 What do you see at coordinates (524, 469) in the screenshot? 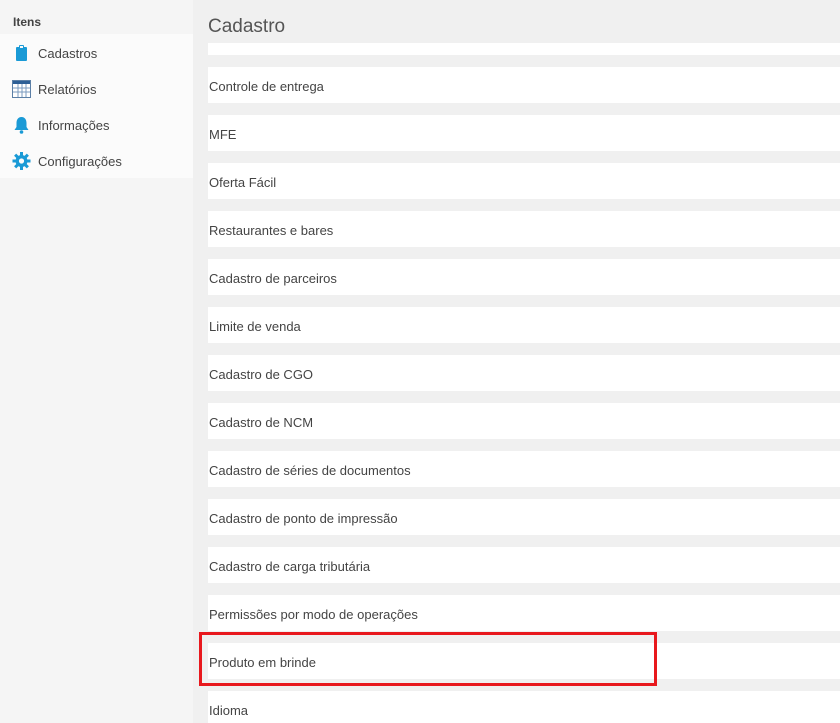
I see `list-item: Cadastro de séries de documentos` at bounding box center [524, 469].